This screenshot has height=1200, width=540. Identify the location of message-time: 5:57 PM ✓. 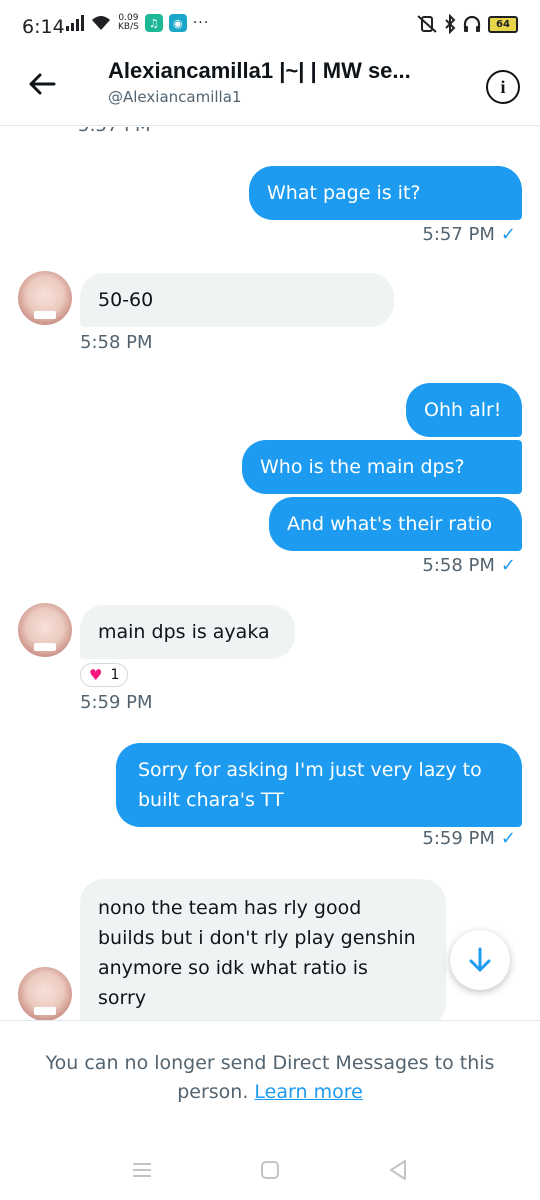
(469, 234).